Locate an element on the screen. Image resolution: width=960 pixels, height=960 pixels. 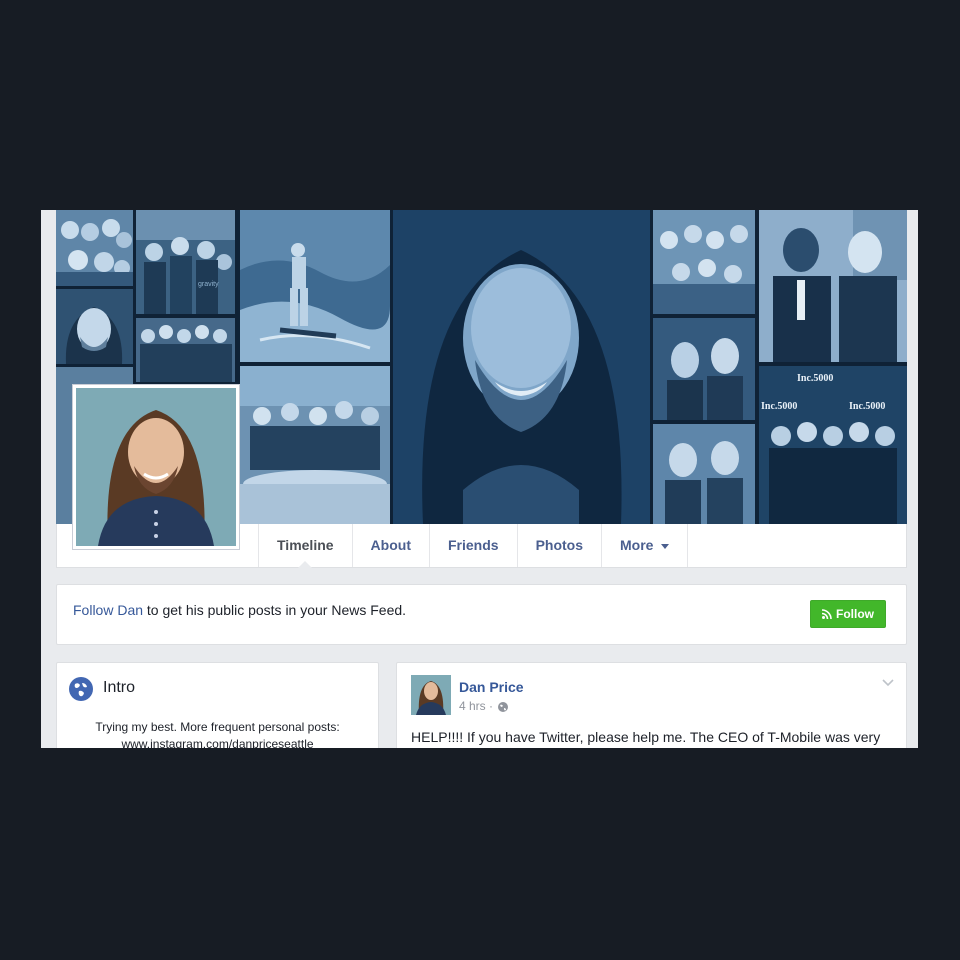
rss-icon is located at coordinates (827, 614).